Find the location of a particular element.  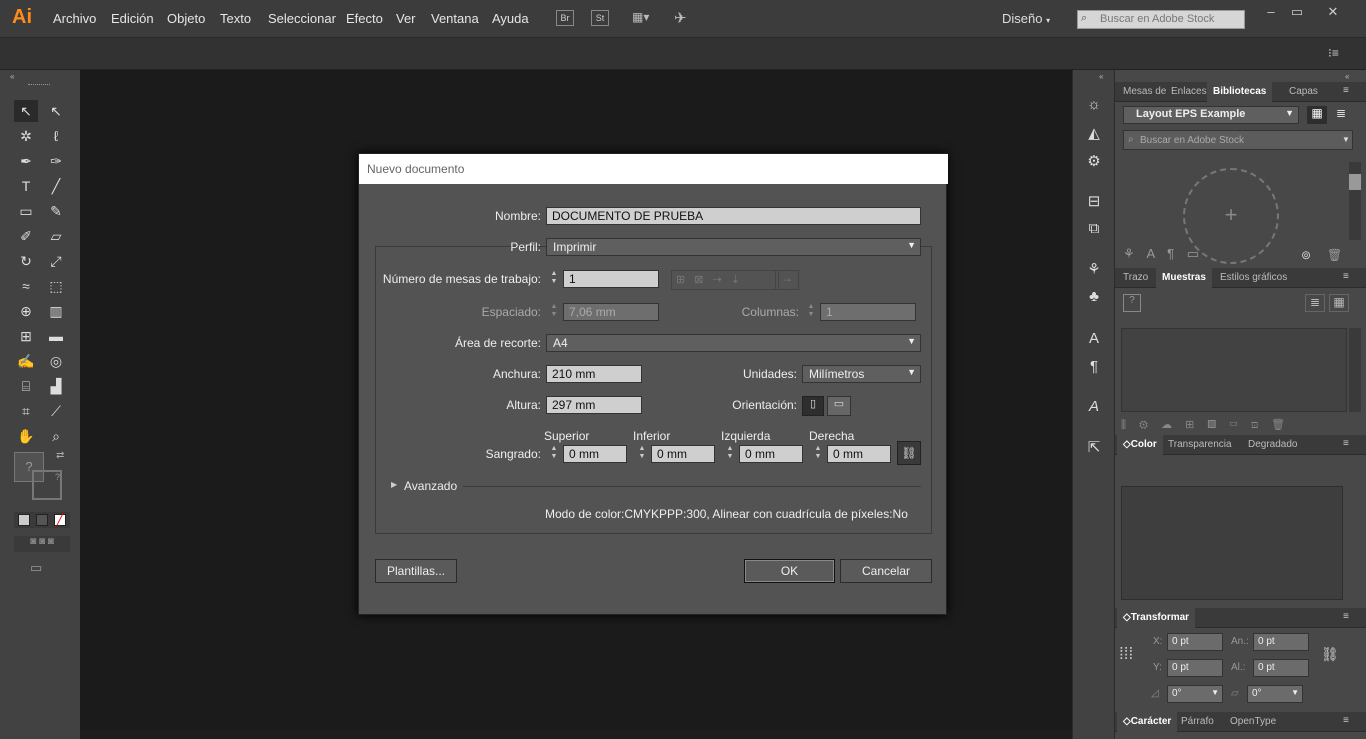

zoom-tool-icon: ⌕ is located at coordinates (56, 436).